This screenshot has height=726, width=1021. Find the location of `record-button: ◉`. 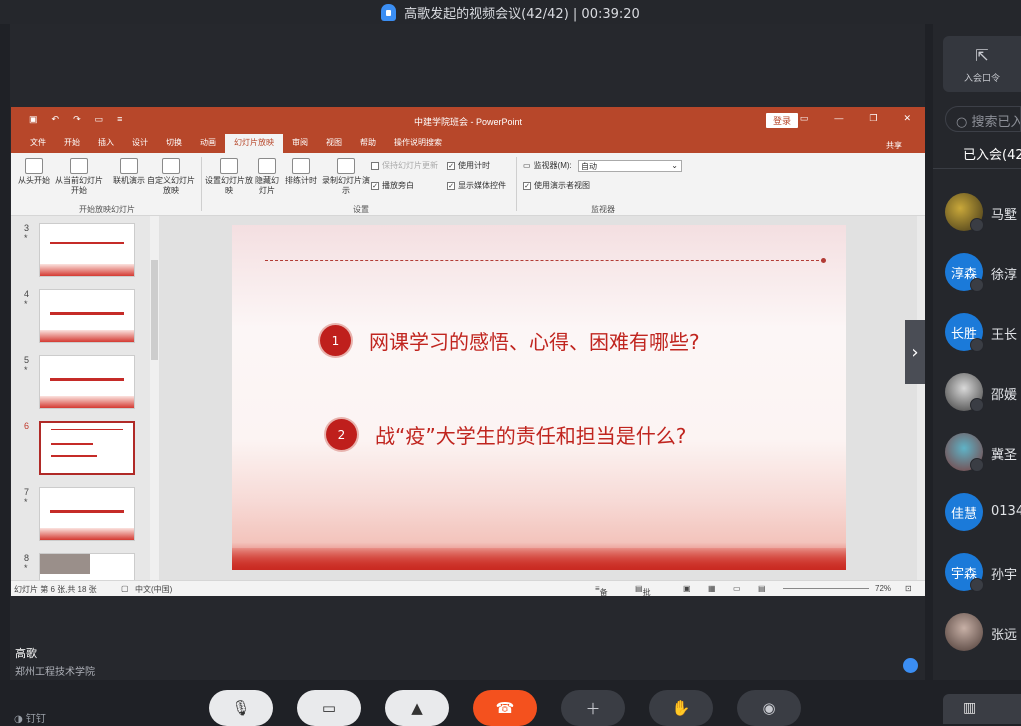

record-button: ◉ is located at coordinates (769, 708).